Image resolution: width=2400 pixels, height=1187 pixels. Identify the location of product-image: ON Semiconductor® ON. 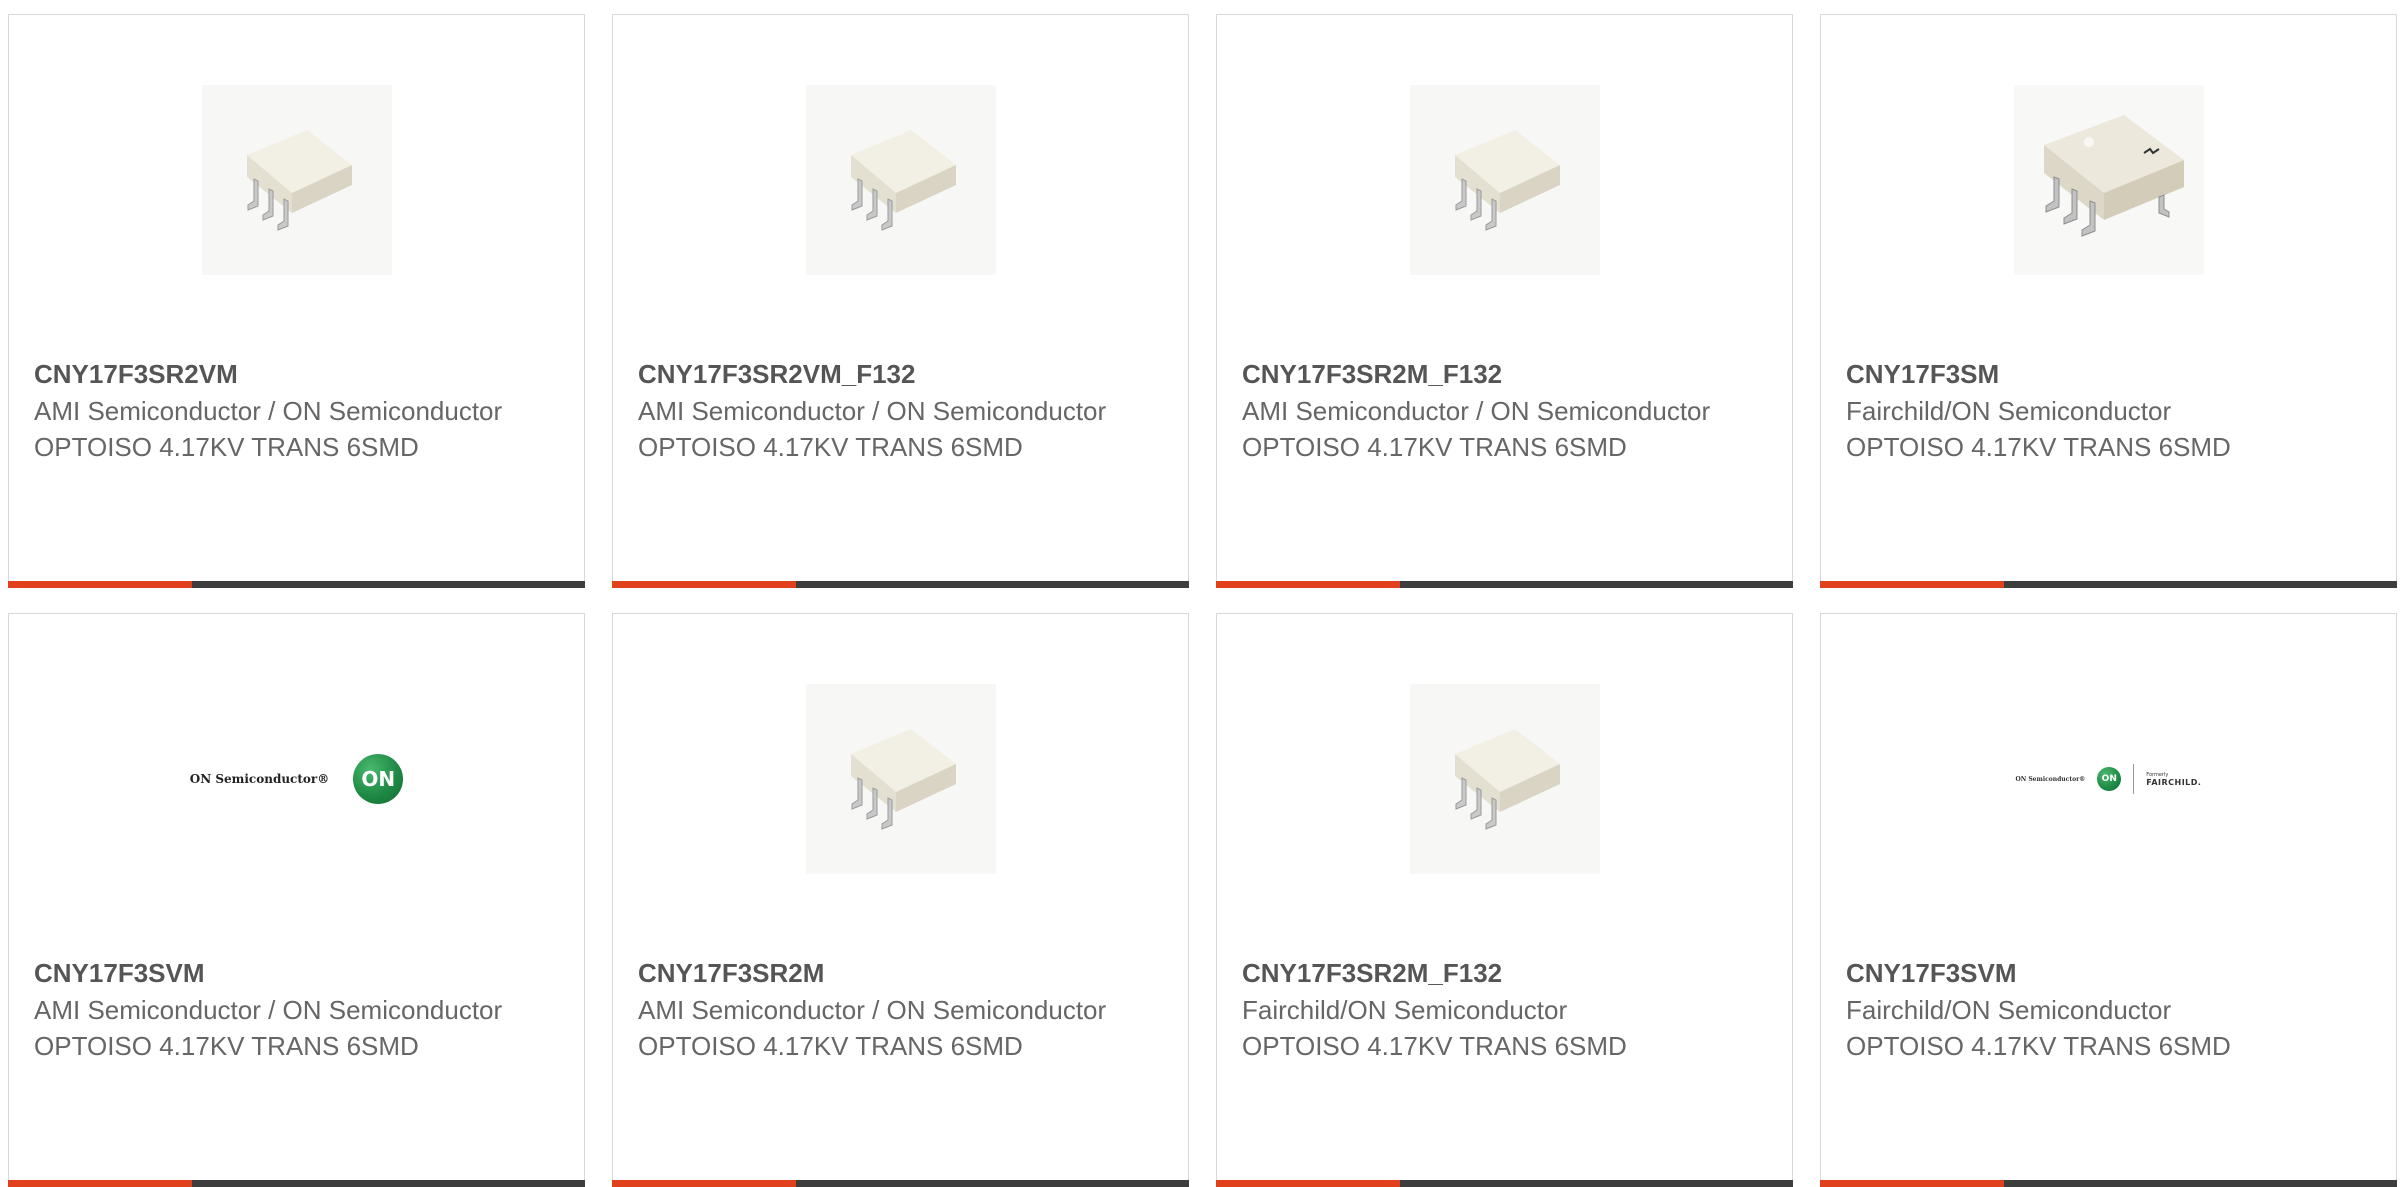
(296, 779).